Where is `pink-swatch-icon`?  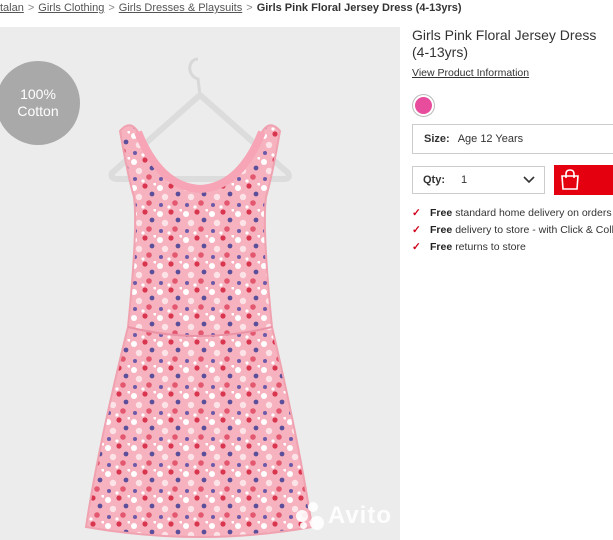 pink-swatch-icon is located at coordinates (423, 105).